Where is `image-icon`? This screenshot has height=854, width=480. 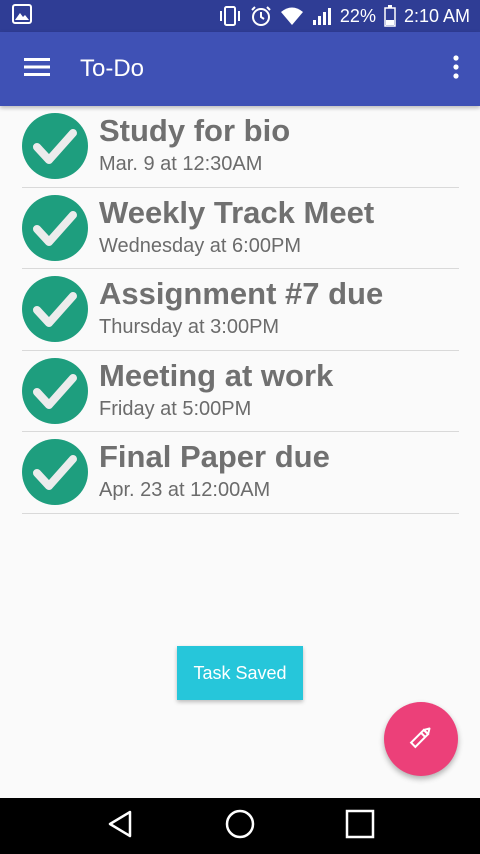
image-icon is located at coordinates (22, 16).